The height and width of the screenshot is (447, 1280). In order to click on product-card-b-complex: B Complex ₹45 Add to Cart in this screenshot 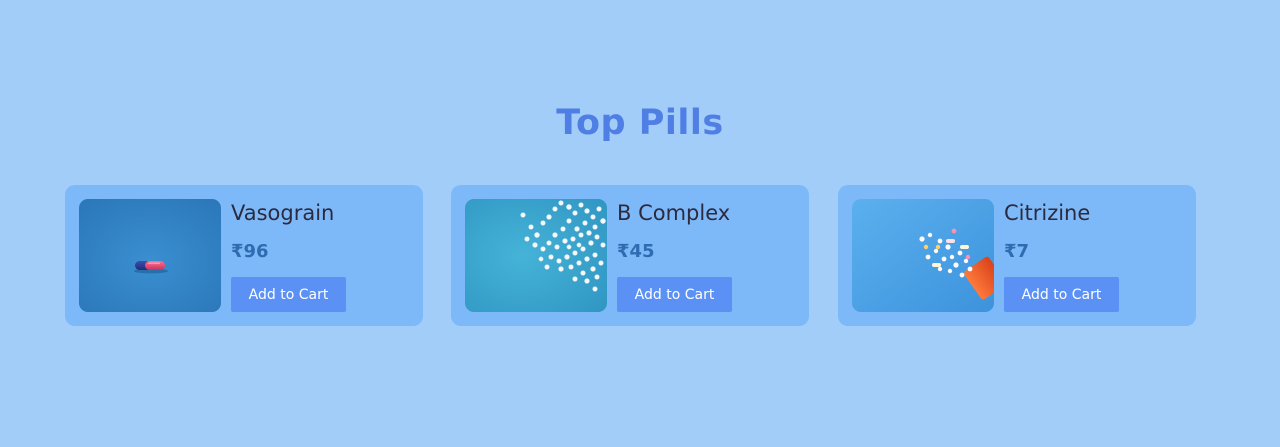, I will do `click(630, 255)`.